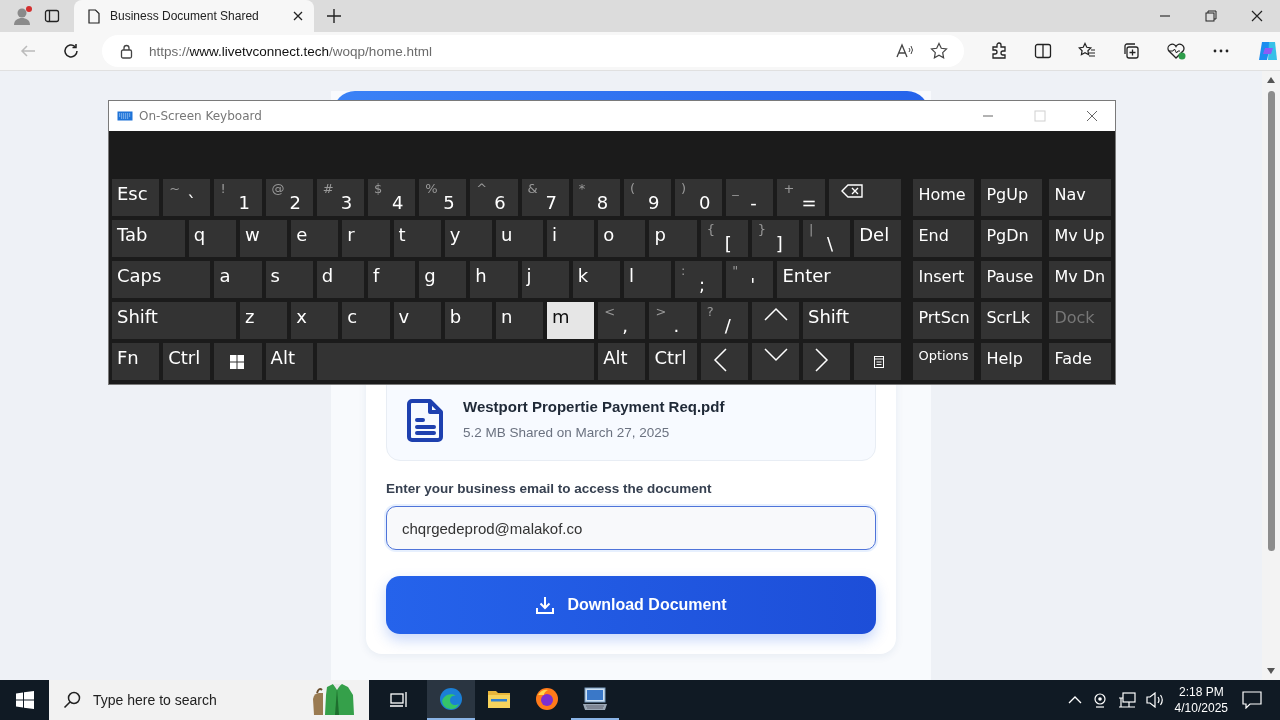  Describe the element at coordinates (905, 51) in the screenshot. I see `read-aloud-icon` at that location.